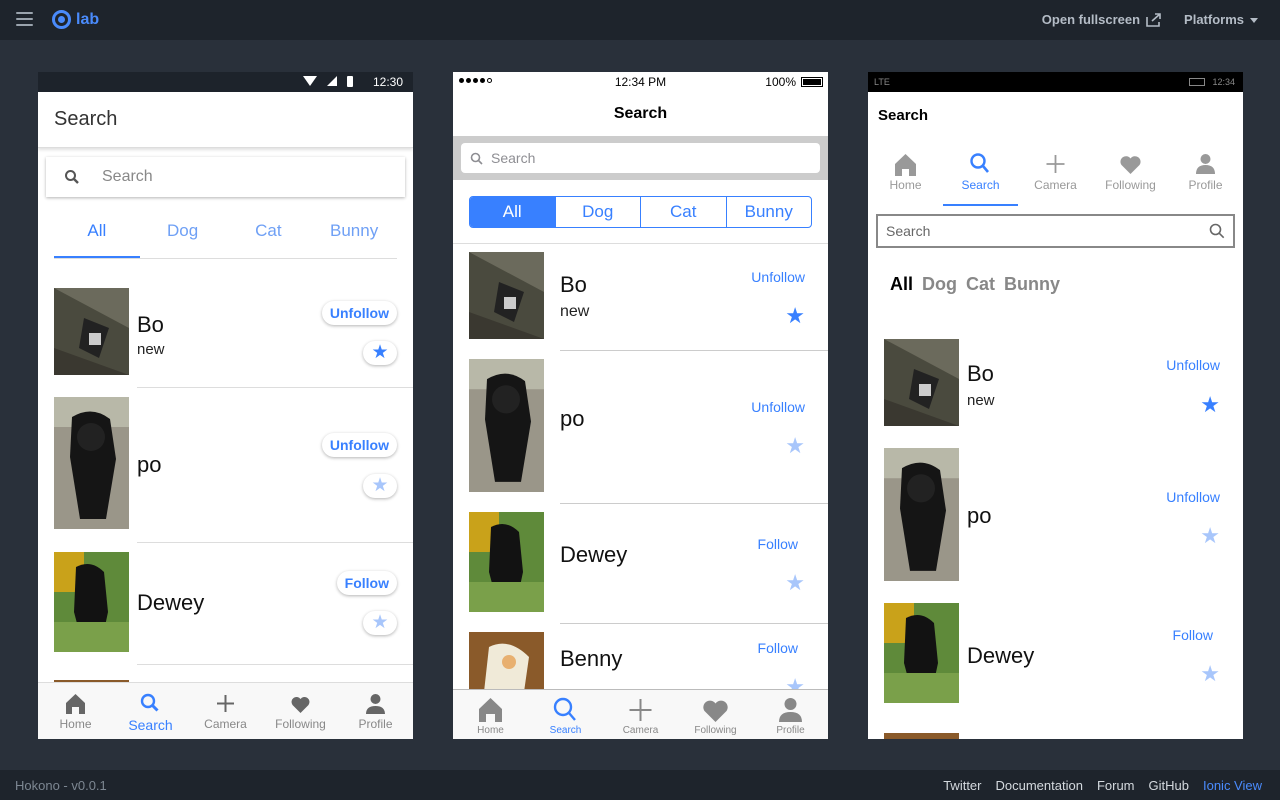 The height and width of the screenshot is (800, 1280). I want to click on home-icon, so click(75, 704).